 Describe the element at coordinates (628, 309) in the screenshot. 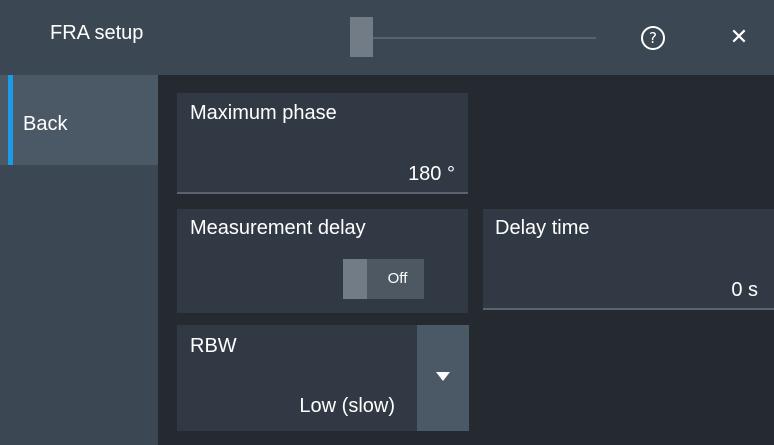

I see `delay-time-underline` at that location.